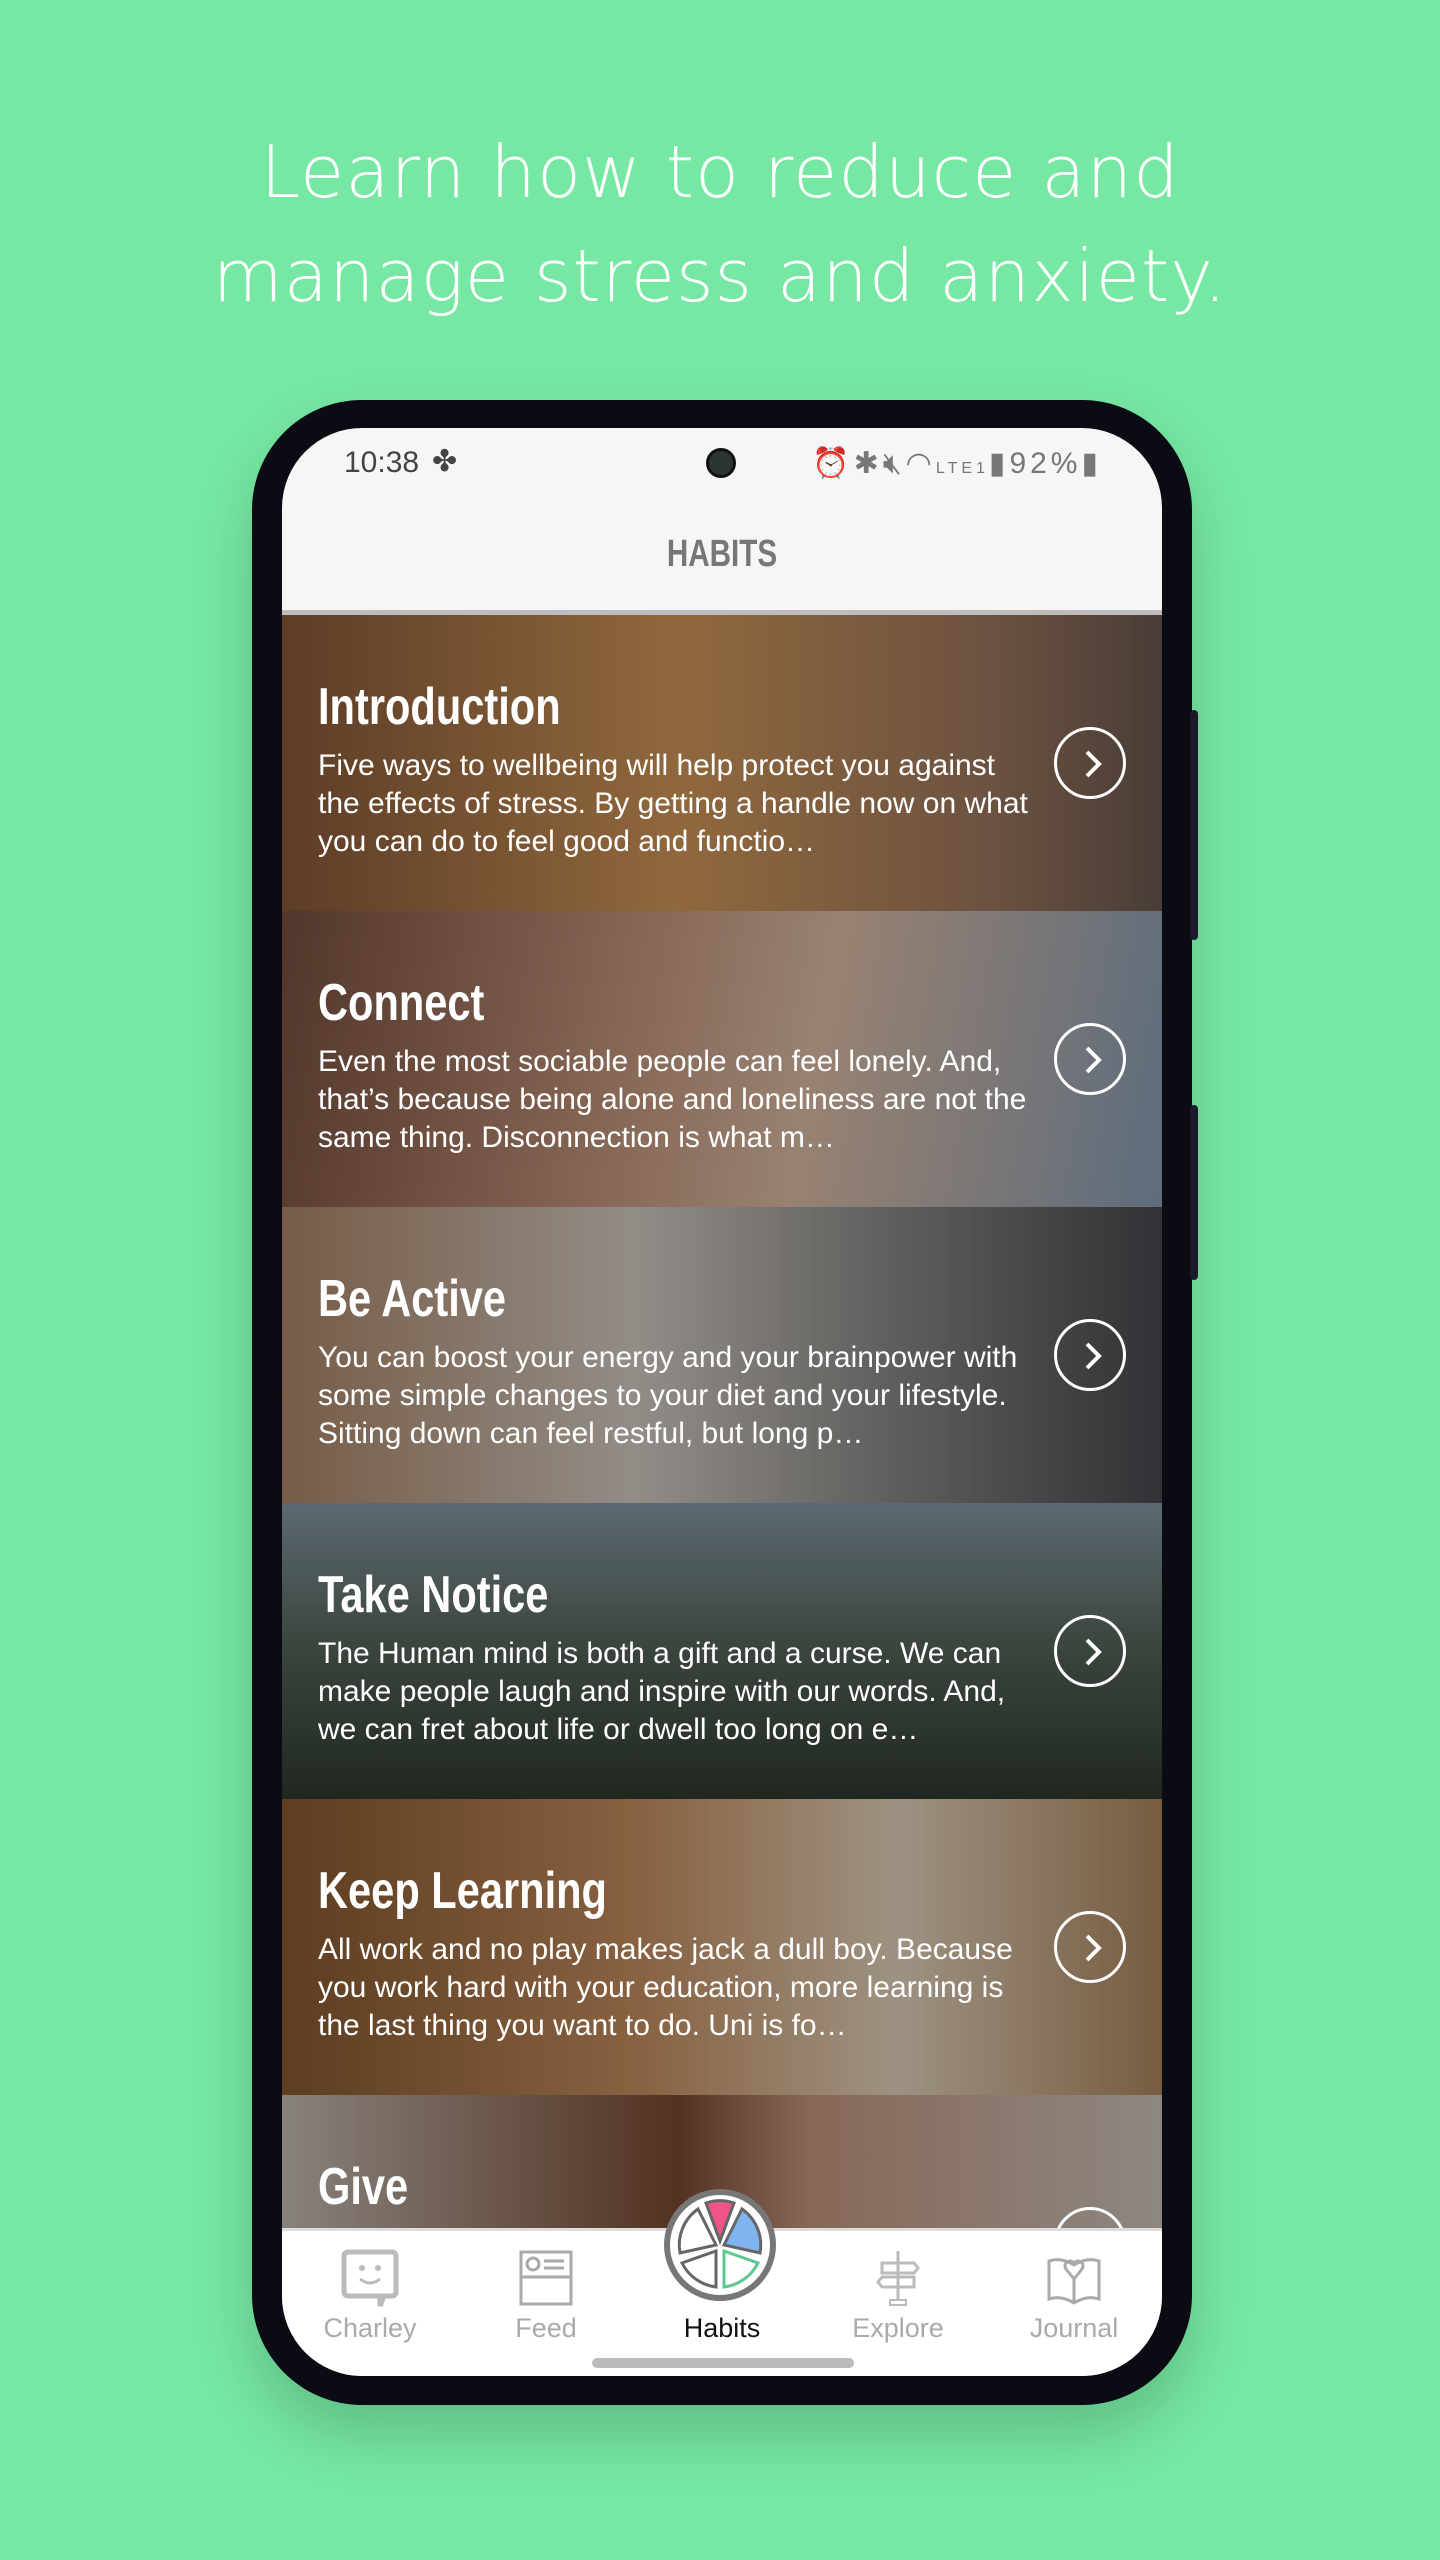 This screenshot has width=1440, height=2560. I want to click on card-title: Keep Learning, so click(462, 1891).